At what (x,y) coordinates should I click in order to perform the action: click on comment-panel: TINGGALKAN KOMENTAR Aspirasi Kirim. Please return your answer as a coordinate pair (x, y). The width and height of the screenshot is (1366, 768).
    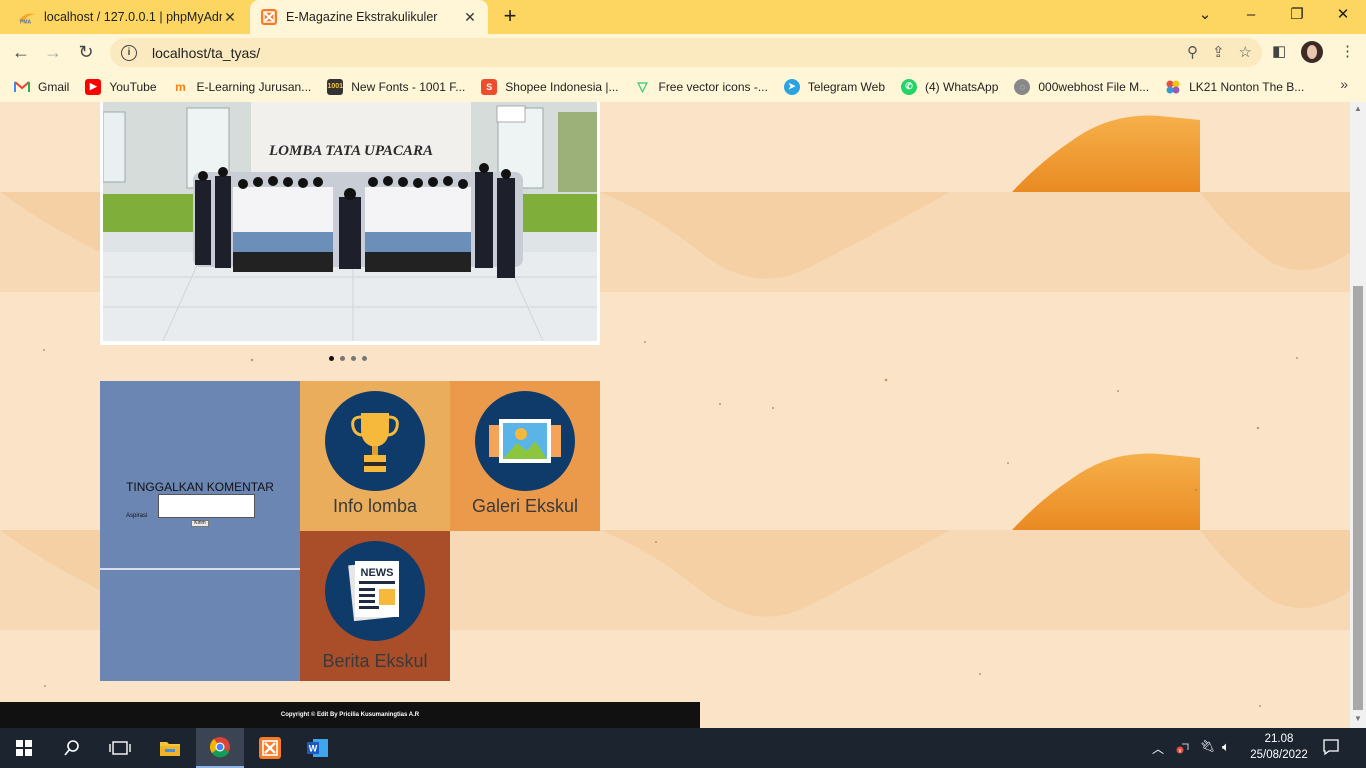
    Looking at the image, I should click on (200, 531).